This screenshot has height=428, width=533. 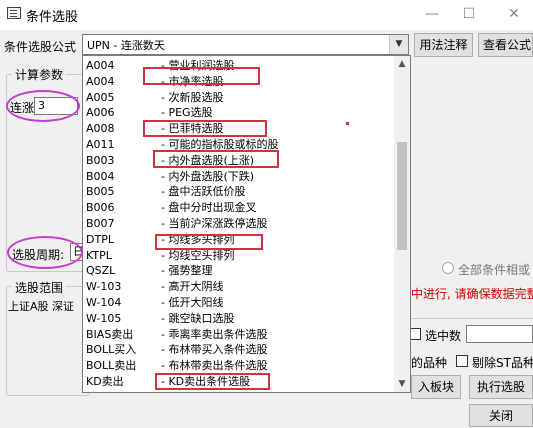 What do you see at coordinates (501, 415) in the screenshot?
I see `close-button: 关闭` at bounding box center [501, 415].